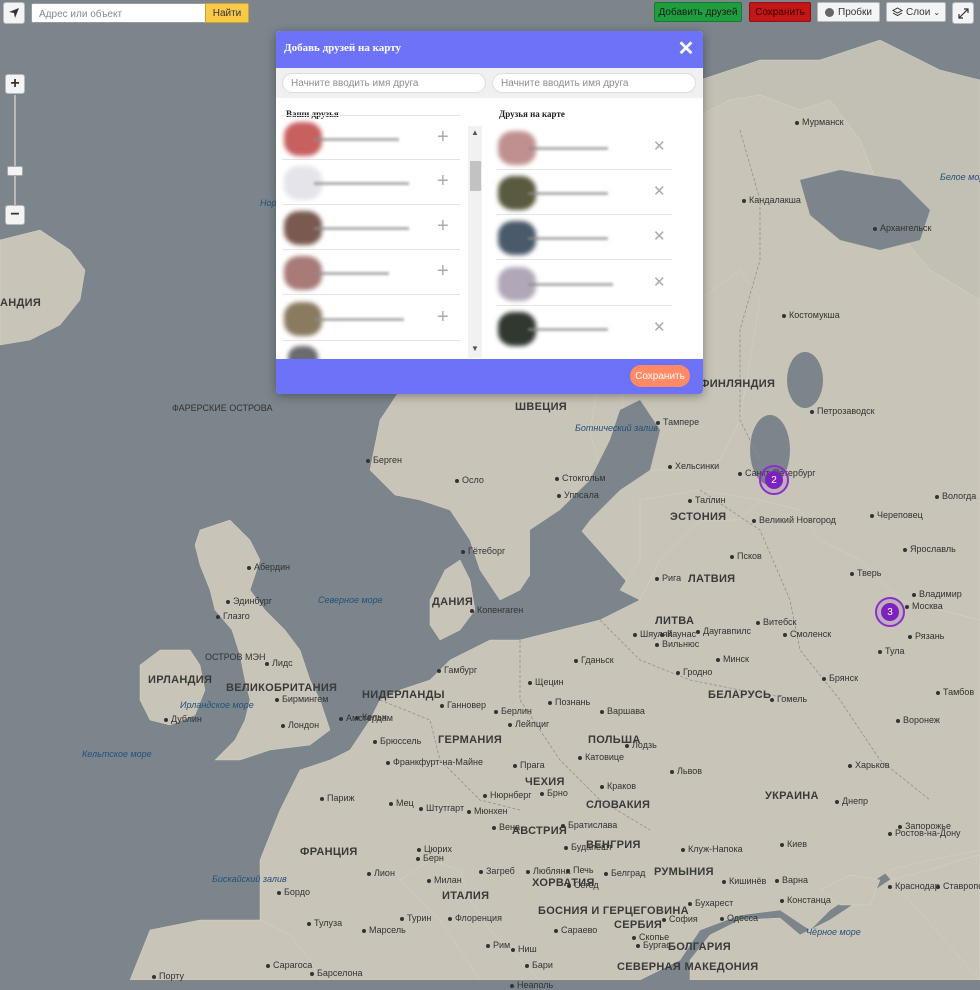 This screenshot has width=980, height=990. I want to click on city-label: Уппсала, so click(578, 495).